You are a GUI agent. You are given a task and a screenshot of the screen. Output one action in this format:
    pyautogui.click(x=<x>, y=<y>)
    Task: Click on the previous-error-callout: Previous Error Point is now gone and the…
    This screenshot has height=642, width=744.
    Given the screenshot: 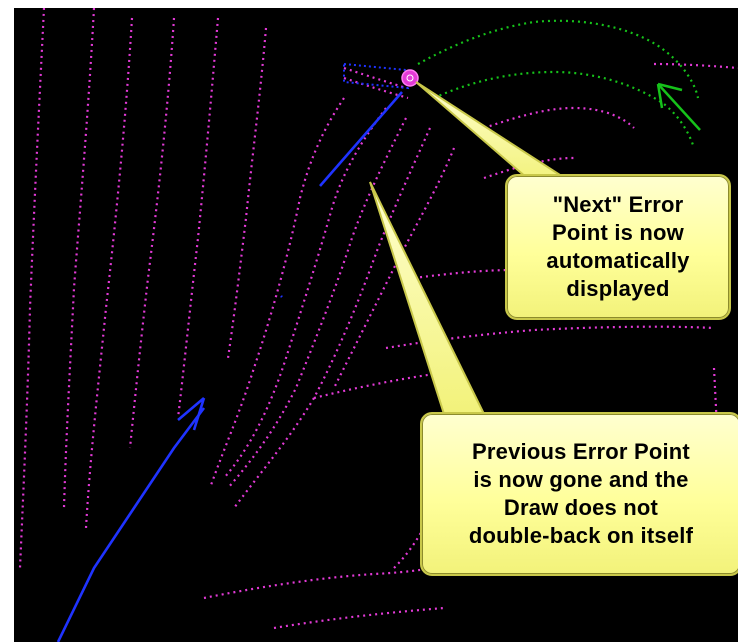 What is the action you would take?
    pyautogui.click(x=579, y=494)
    